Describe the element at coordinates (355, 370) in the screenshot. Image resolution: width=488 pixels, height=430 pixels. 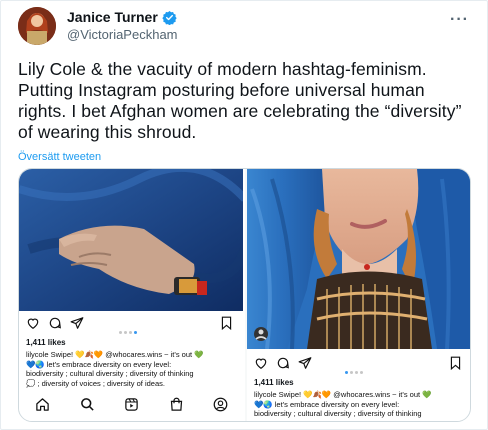
I see `carousel-indicator-right` at that location.